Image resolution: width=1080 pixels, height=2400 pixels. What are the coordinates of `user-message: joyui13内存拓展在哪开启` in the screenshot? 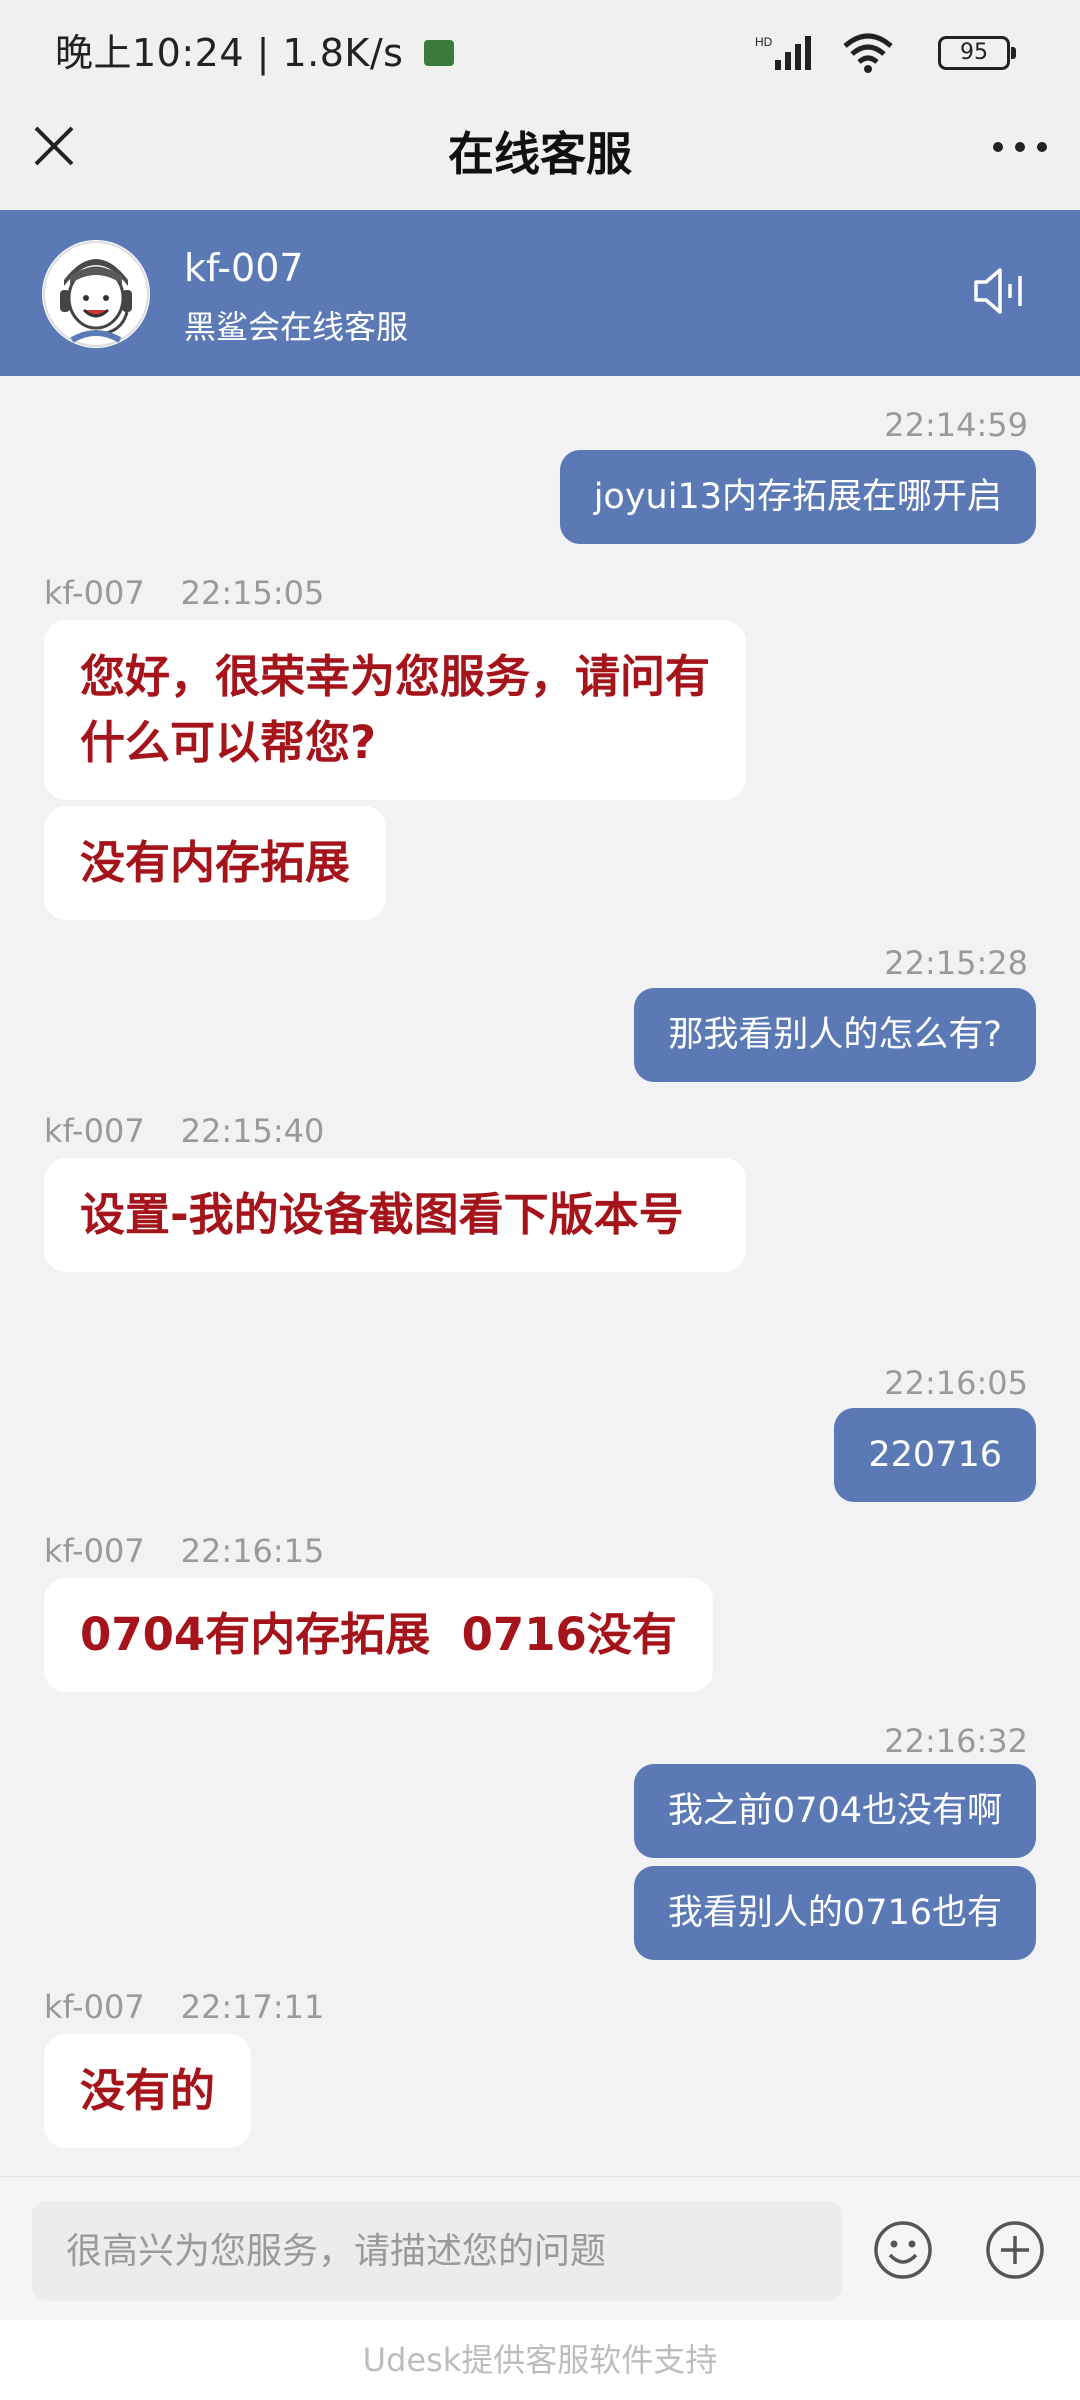 It's located at (797, 497).